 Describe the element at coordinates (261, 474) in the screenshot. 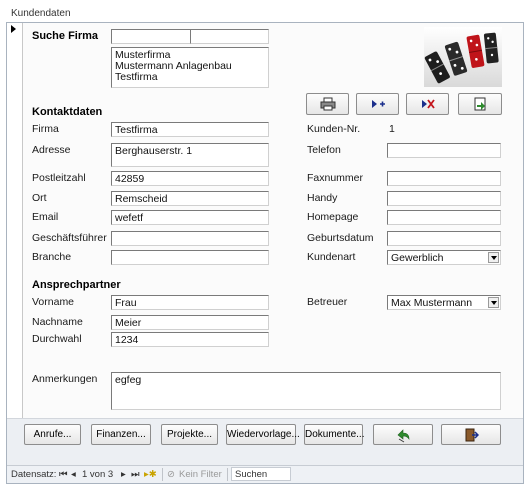

I see `search-box: Suchen` at that location.